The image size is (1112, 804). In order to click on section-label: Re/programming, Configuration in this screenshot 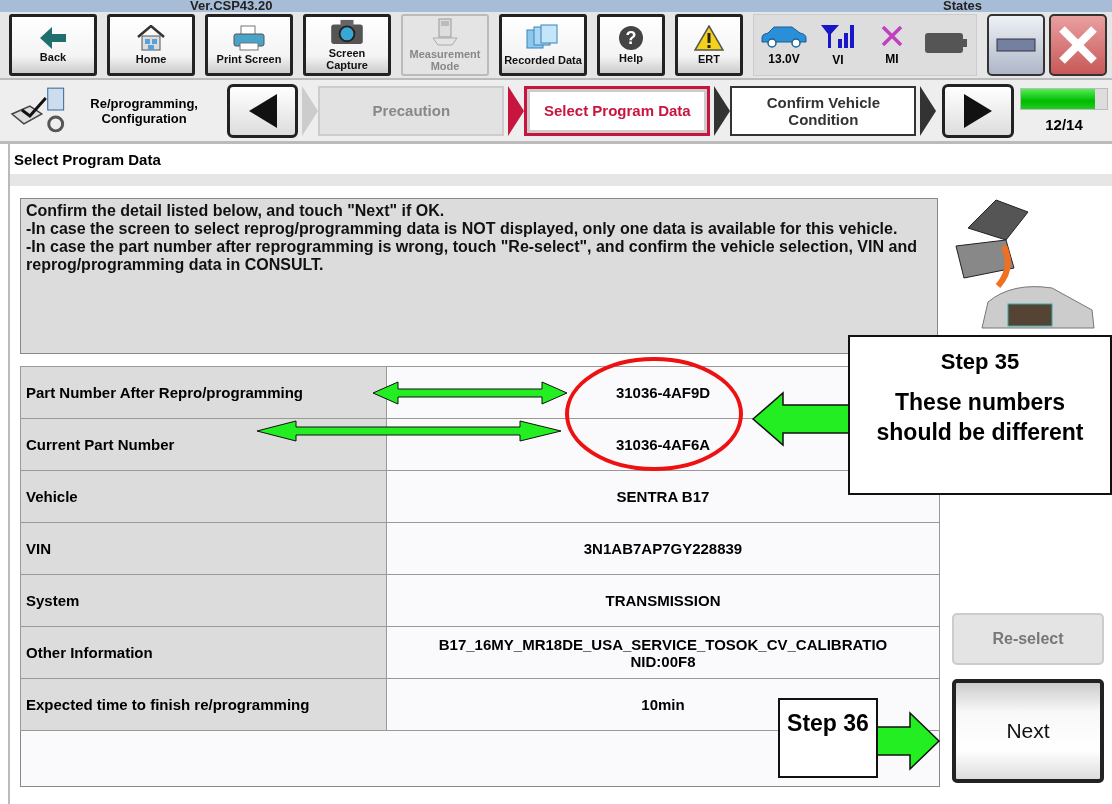, I will do `click(144, 110)`.